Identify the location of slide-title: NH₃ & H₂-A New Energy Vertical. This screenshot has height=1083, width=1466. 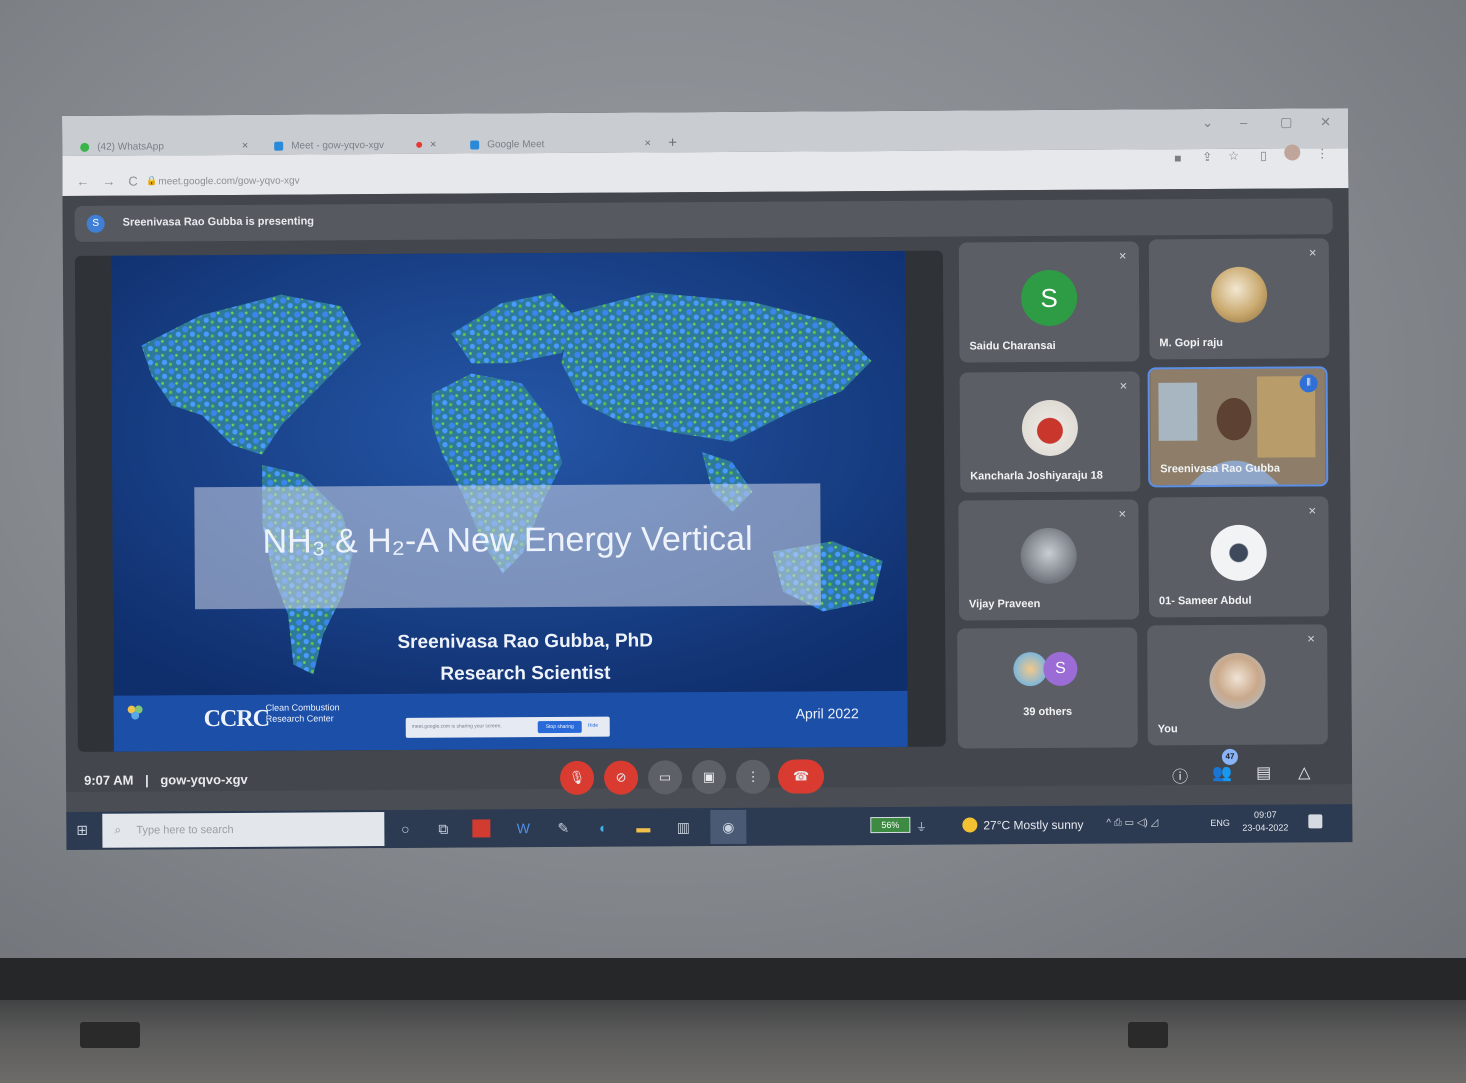
(507, 540).